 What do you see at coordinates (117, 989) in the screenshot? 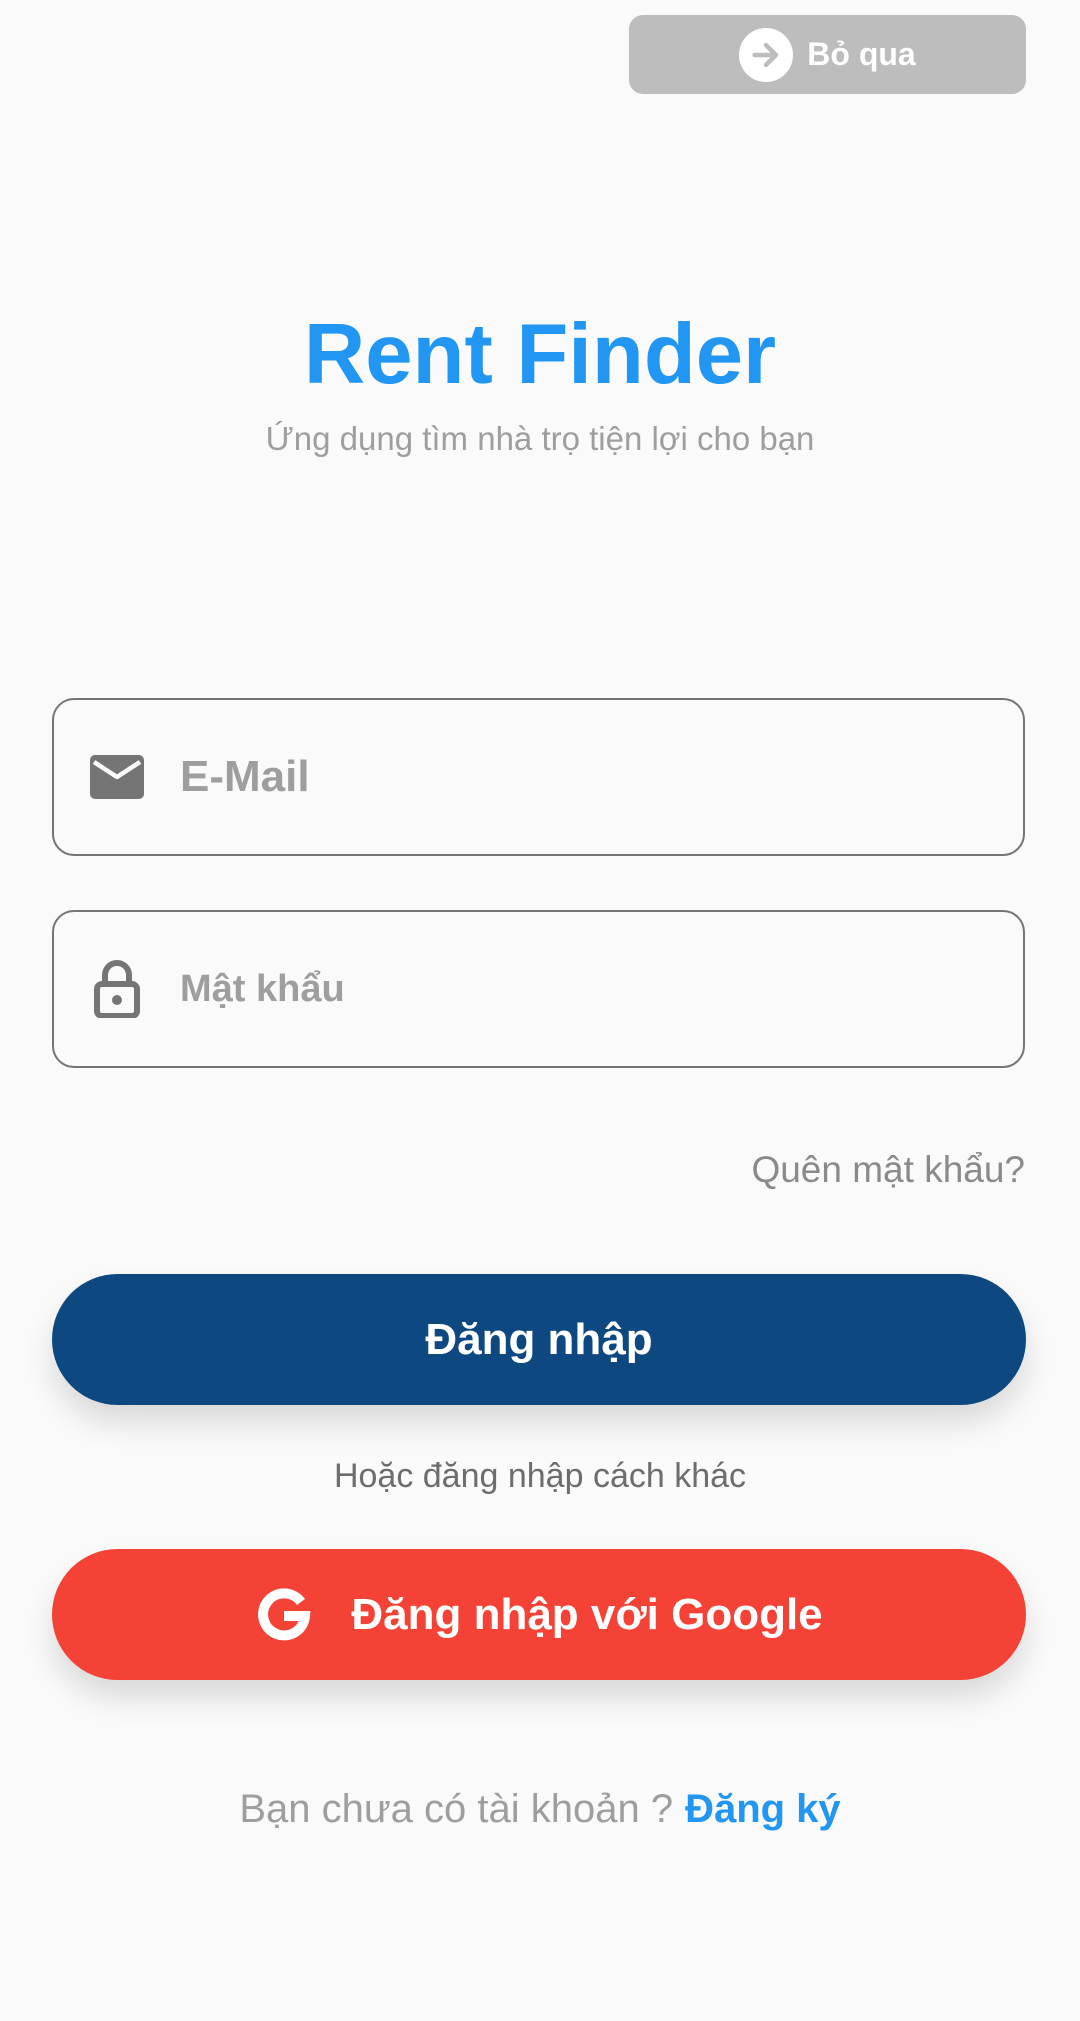
I see `lock-icon` at bounding box center [117, 989].